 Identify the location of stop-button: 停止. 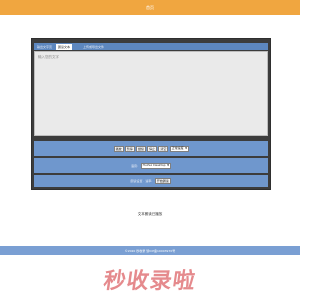
(152, 148).